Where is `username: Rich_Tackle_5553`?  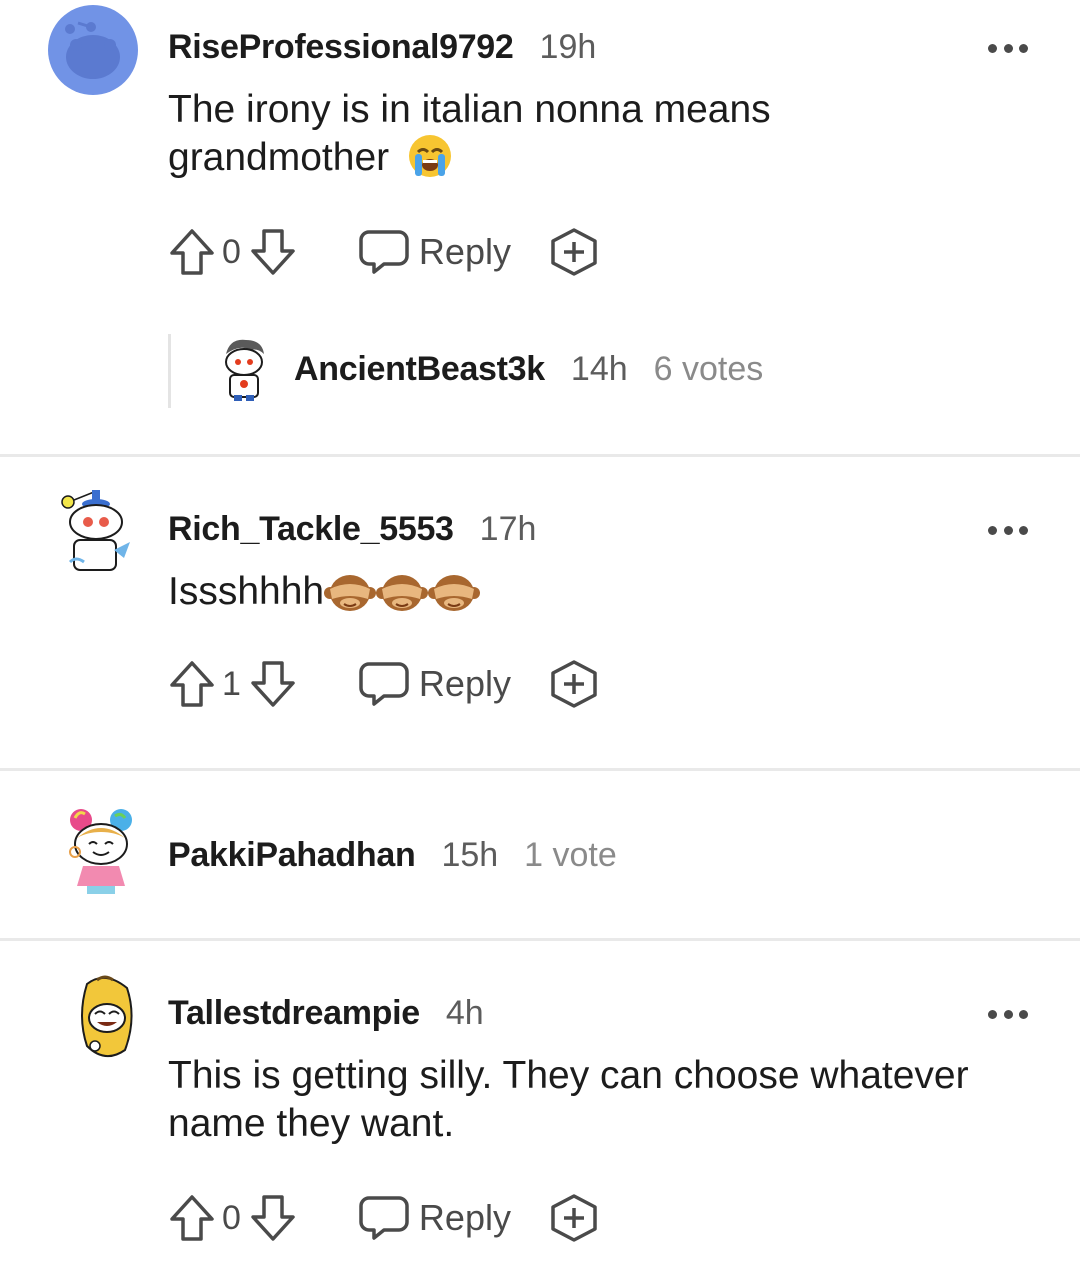
username: Rich_Tackle_5553 is located at coordinates (311, 529).